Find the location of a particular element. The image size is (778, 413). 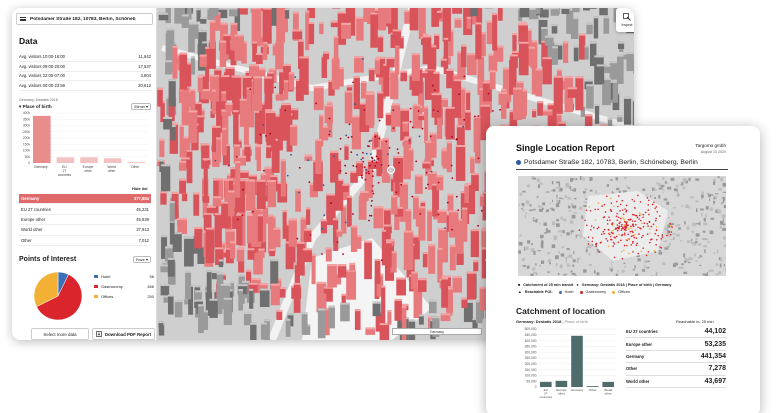

hide-list-link: Hide list is located at coordinates (140, 188).